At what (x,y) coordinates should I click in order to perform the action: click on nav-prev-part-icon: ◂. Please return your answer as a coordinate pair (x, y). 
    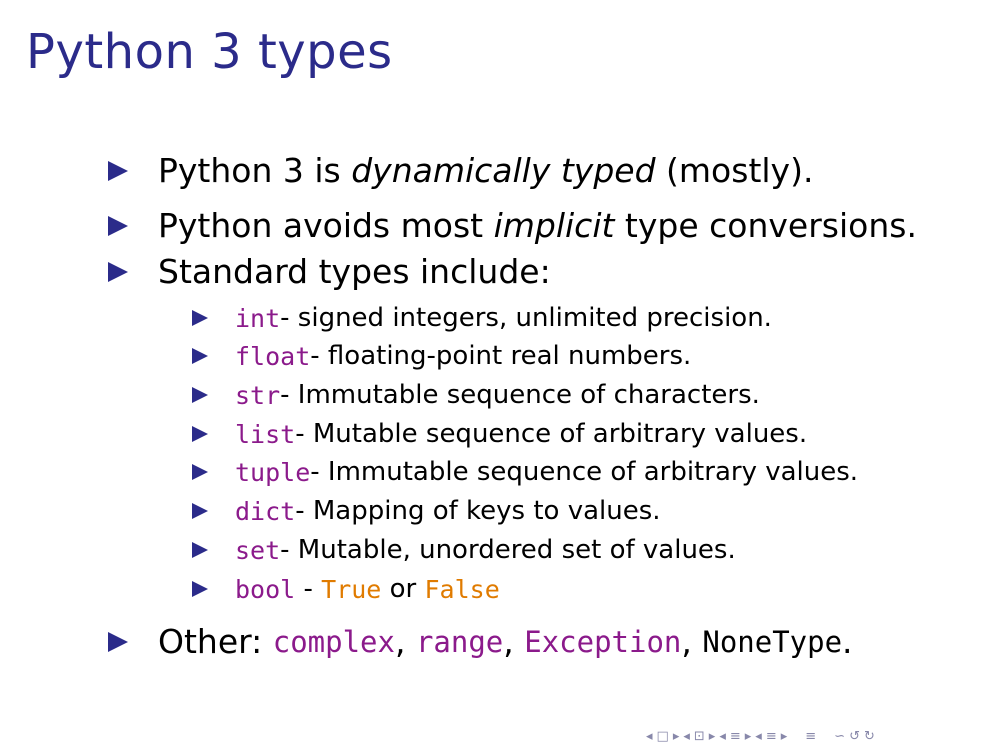
    Looking at the image, I should click on (759, 736).